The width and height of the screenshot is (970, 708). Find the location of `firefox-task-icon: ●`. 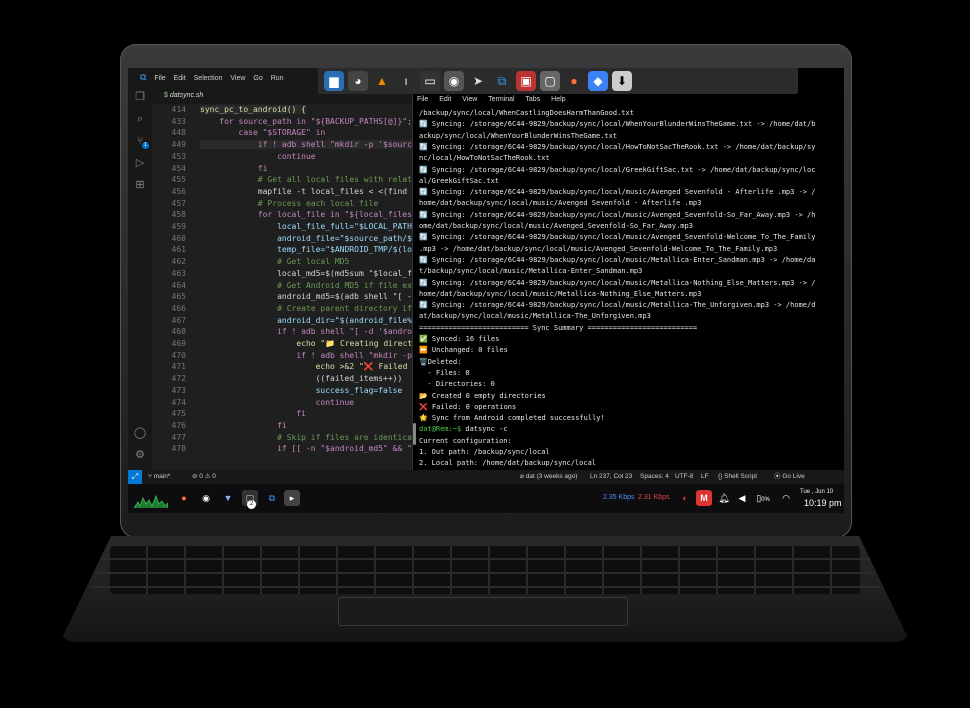

firefox-task-icon: ● is located at coordinates (184, 498).